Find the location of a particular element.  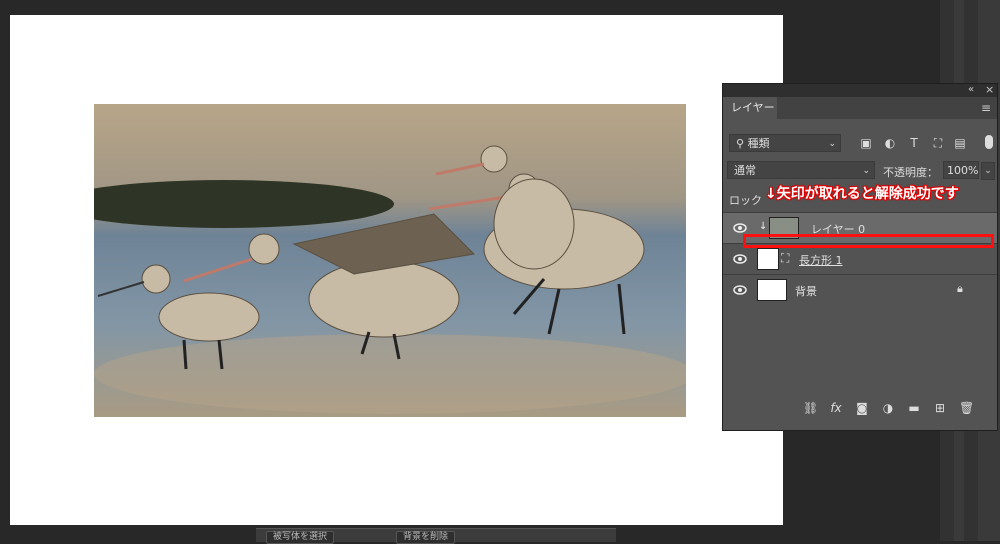

panel-tab-row: レイヤー ≡ is located at coordinates (860, 108).